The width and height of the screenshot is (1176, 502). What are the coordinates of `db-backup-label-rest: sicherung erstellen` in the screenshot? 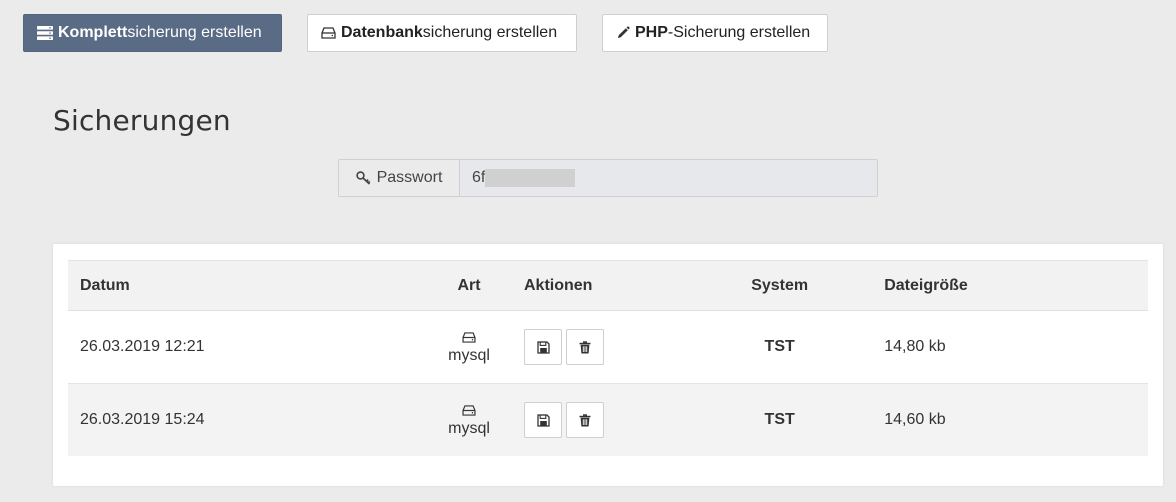 It's located at (490, 32).